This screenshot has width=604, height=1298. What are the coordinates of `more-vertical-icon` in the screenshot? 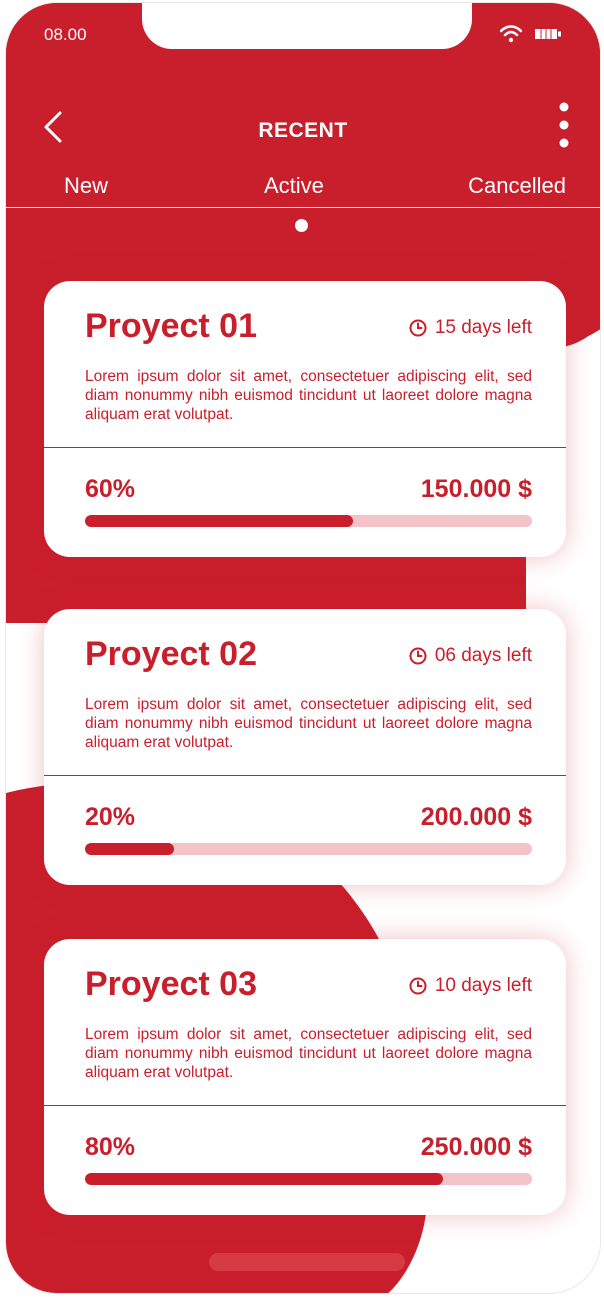 It's located at (564, 127).